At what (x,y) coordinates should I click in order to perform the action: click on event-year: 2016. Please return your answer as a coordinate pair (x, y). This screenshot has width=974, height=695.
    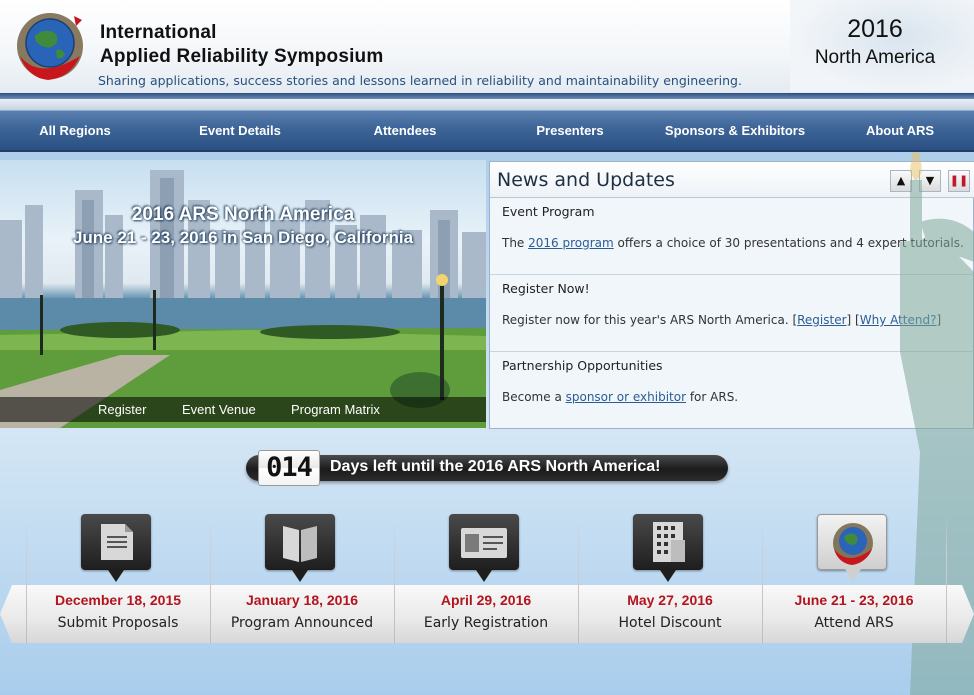
    Looking at the image, I should click on (875, 29).